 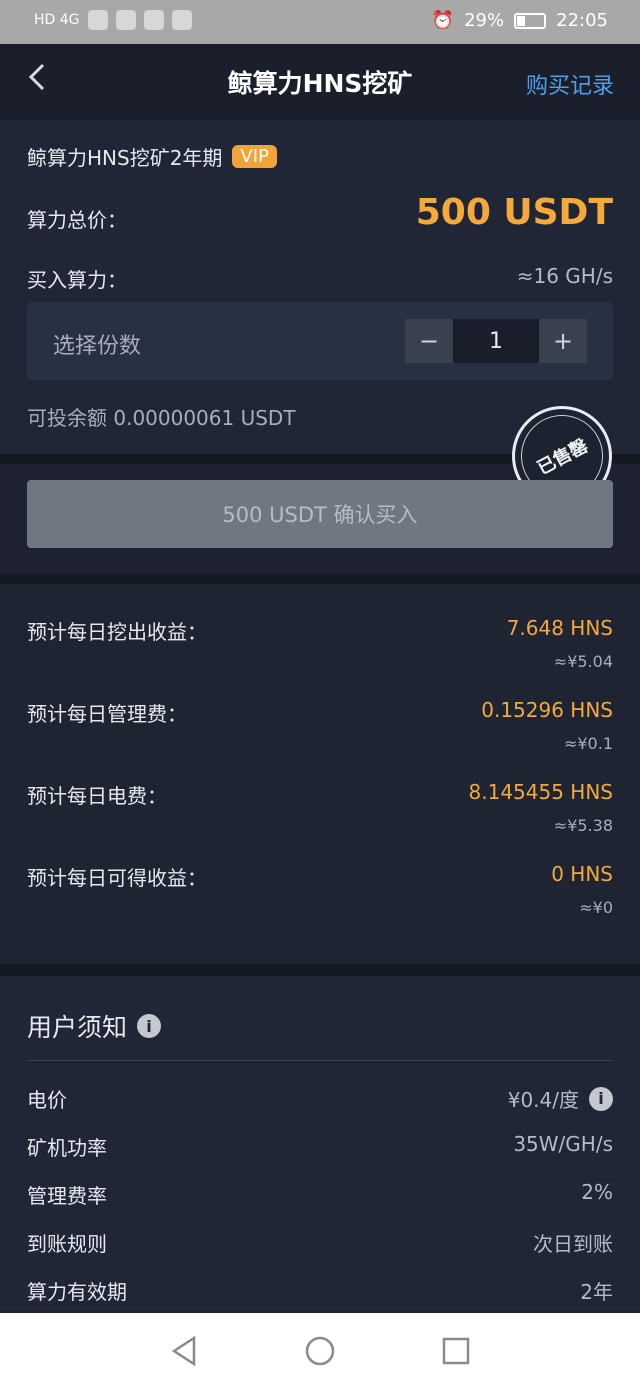 I want to click on notice-title-row: 用户须知 i, so click(x=94, y=1026).